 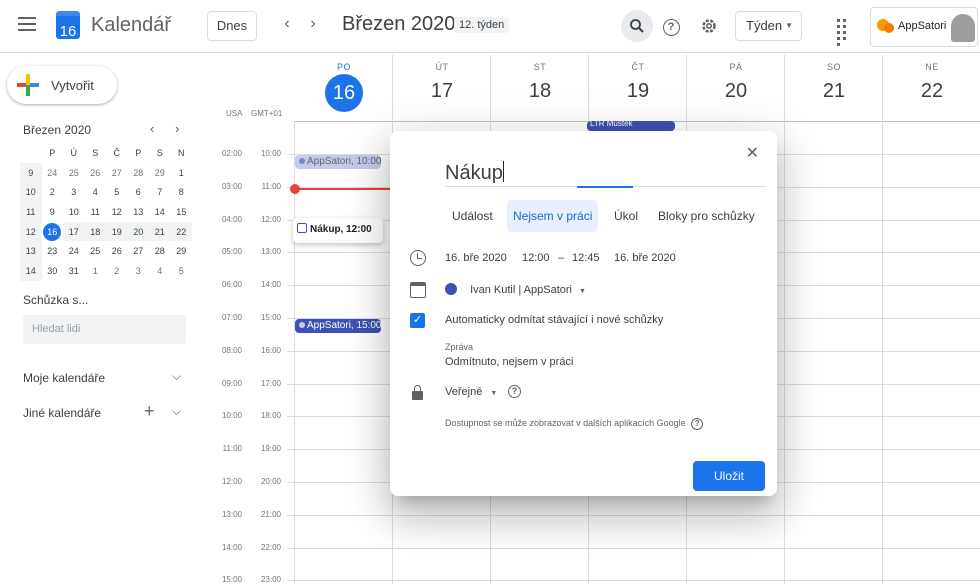 I want to click on other-calendars-label: Jiné kalendáře, so click(x=62, y=413).